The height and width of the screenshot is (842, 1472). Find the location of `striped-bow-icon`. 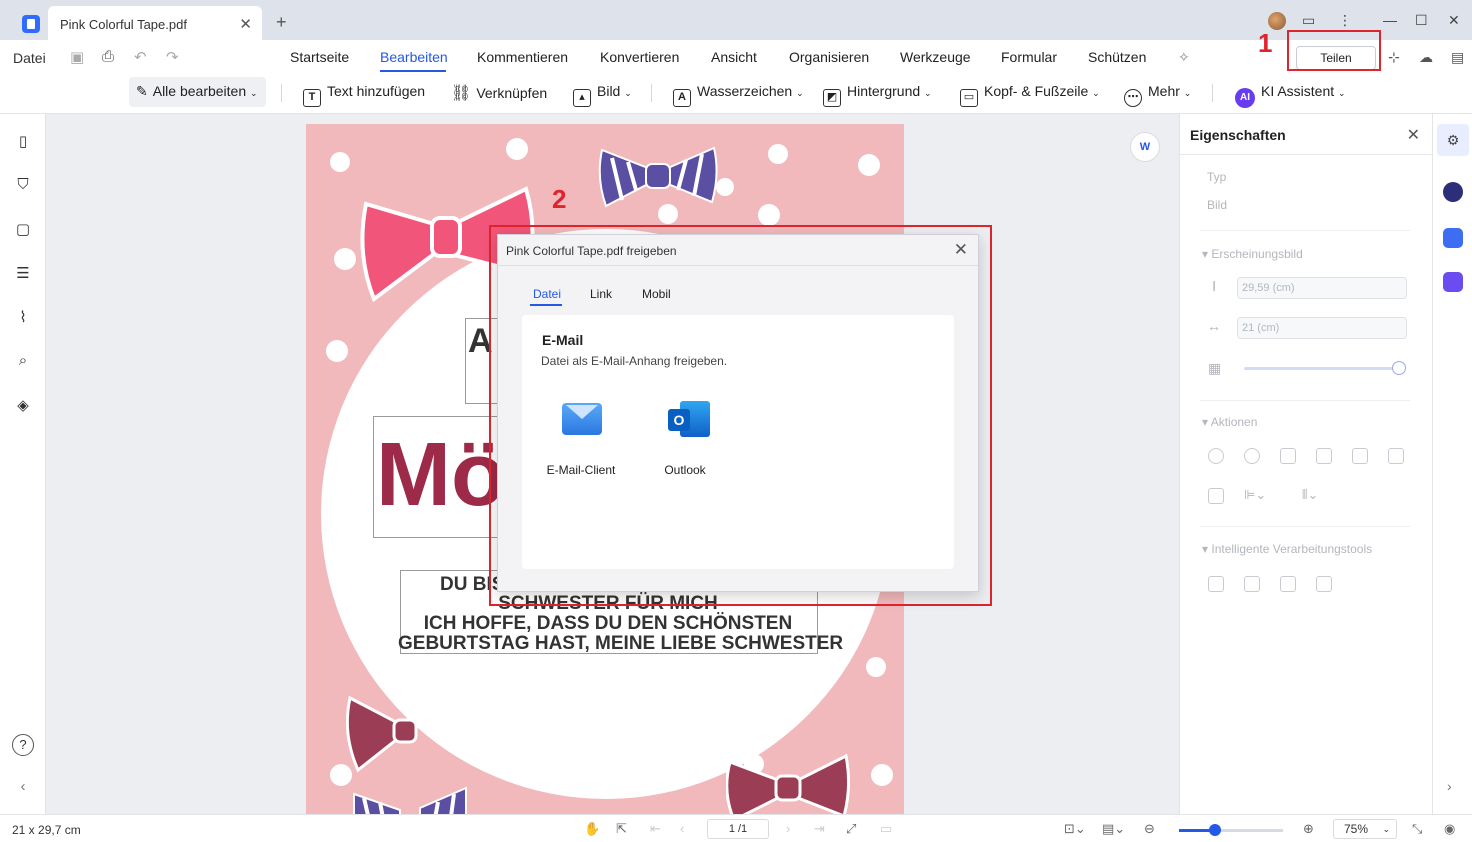

striped-bow-icon is located at coordinates (658, 177).